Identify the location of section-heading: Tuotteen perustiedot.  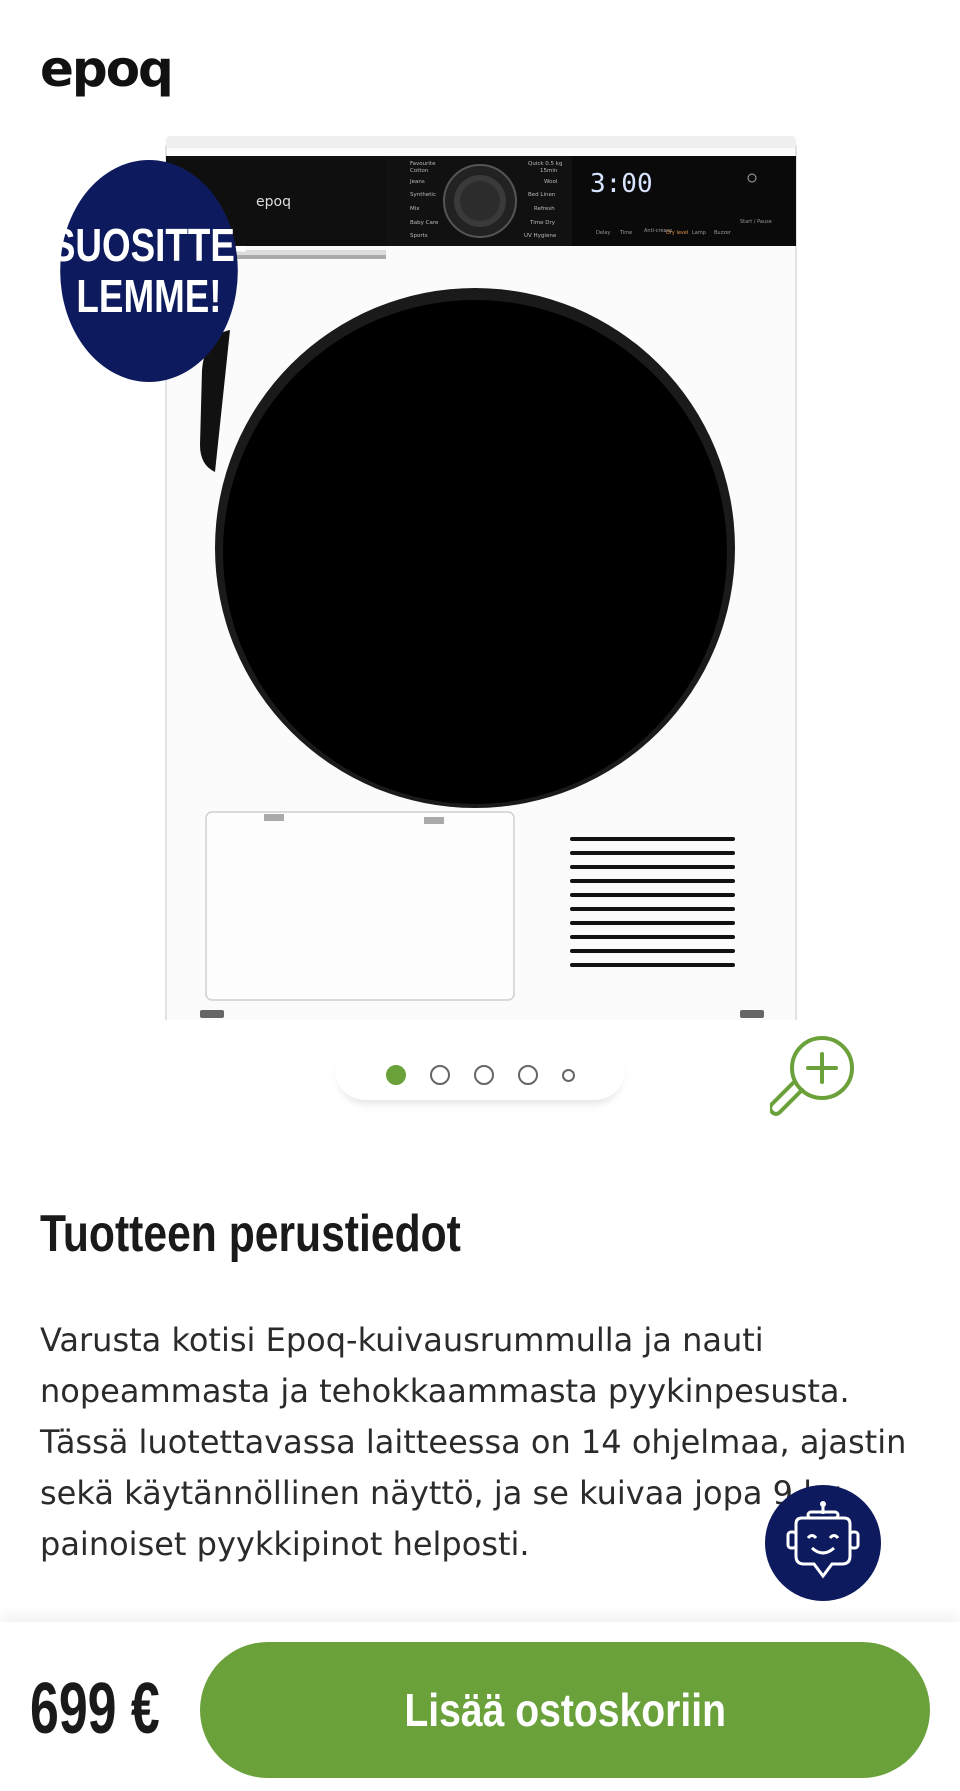
(250, 1234).